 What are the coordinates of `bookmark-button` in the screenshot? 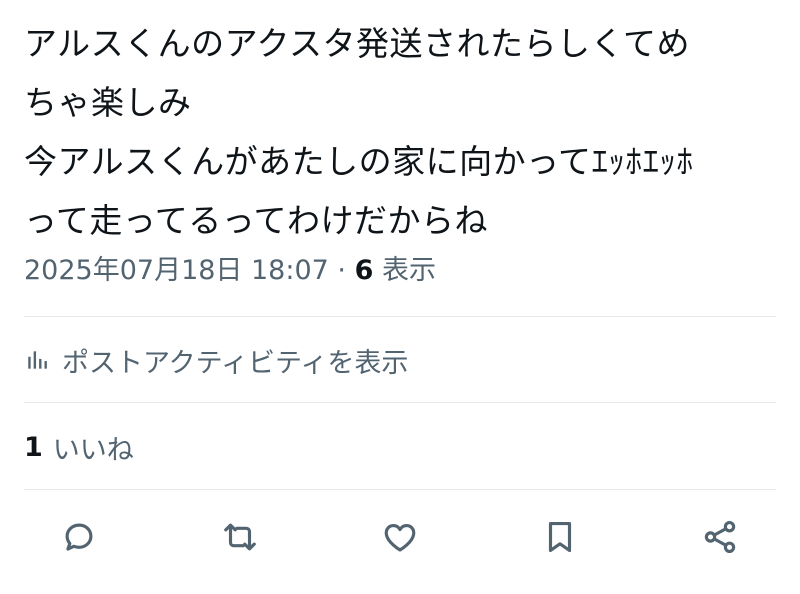 It's located at (560, 537).